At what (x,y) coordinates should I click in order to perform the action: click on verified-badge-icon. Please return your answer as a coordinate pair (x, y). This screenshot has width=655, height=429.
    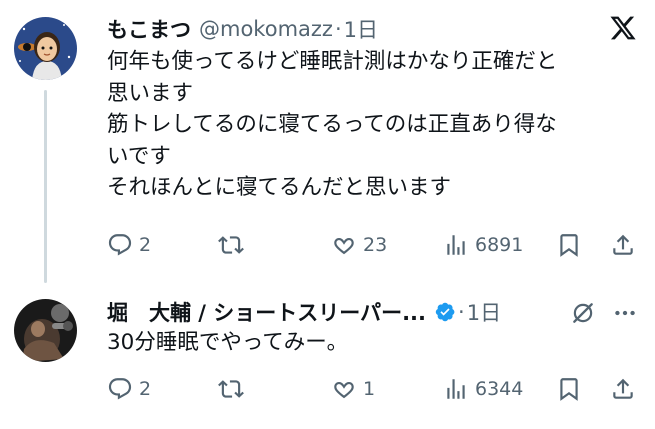
    Looking at the image, I should click on (445, 312).